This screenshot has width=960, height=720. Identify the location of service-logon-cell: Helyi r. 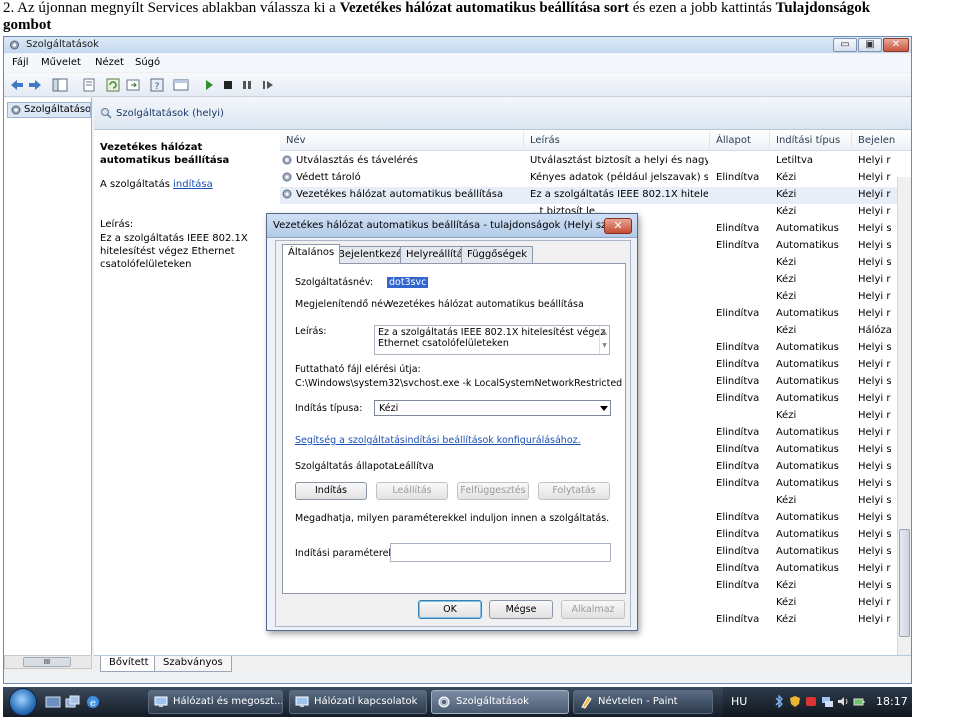
(874, 160).